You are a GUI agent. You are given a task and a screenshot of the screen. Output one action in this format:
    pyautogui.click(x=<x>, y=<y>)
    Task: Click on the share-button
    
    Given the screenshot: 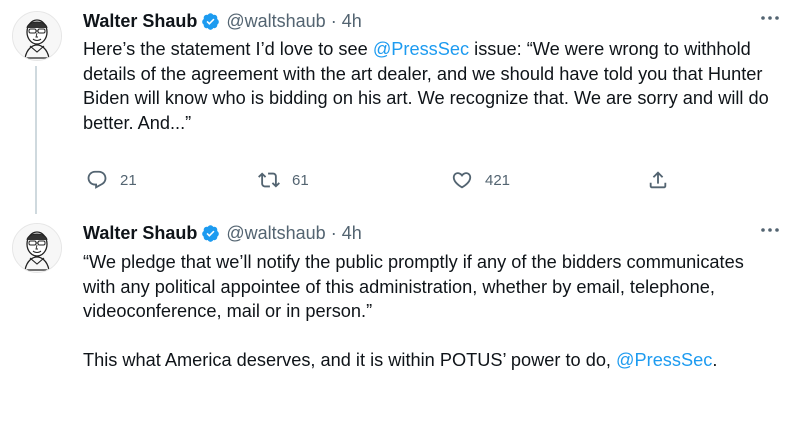 What is the action you would take?
    pyautogui.click(x=658, y=180)
    